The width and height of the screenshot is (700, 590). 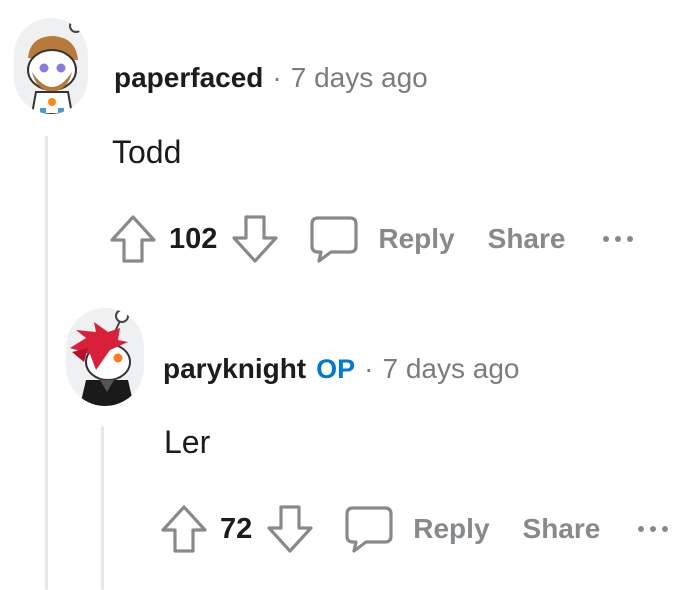 I want to click on thread-line-reply, so click(x=102, y=508).